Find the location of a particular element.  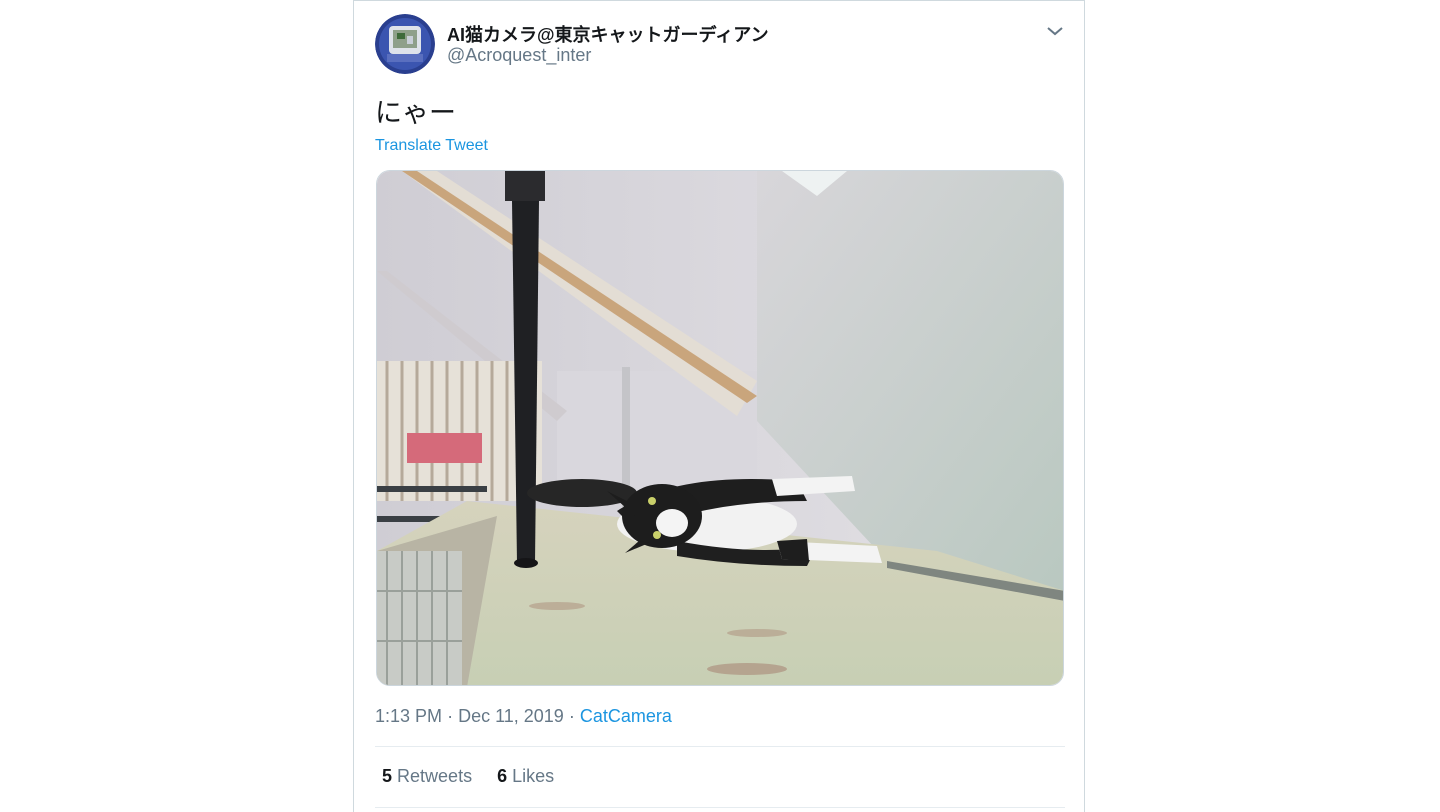

likes-count: 6 is located at coordinates (502, 776).